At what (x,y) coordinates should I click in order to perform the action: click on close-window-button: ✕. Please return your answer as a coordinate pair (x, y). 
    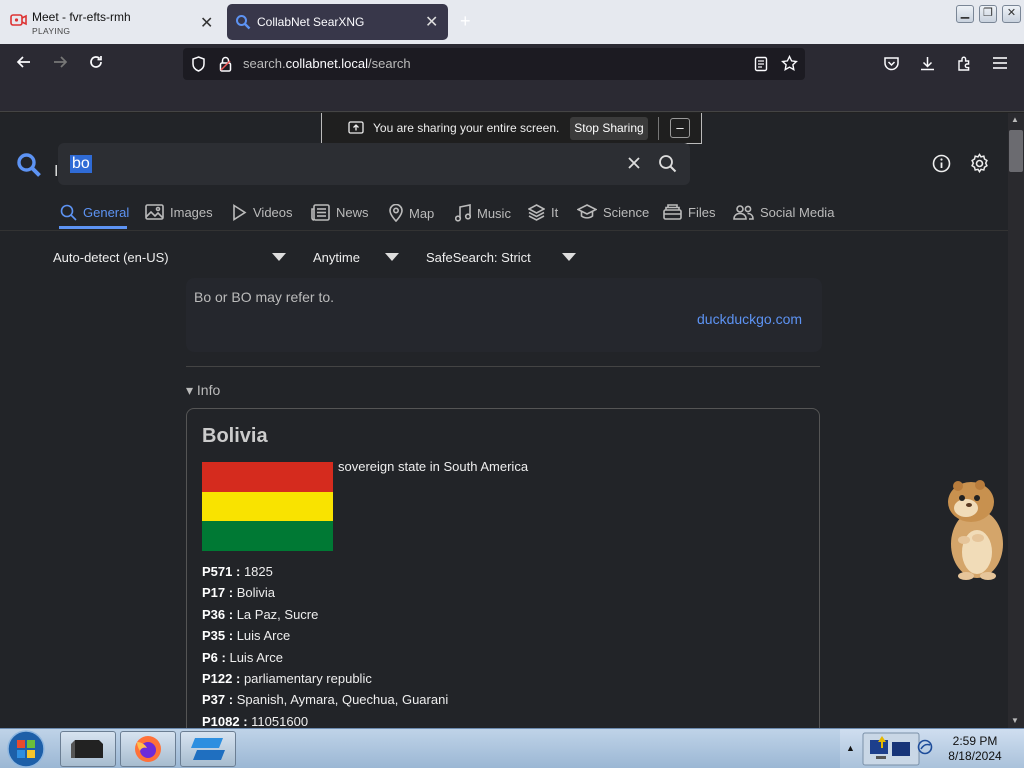
    Looking at the image, I should click on (1011, 14).